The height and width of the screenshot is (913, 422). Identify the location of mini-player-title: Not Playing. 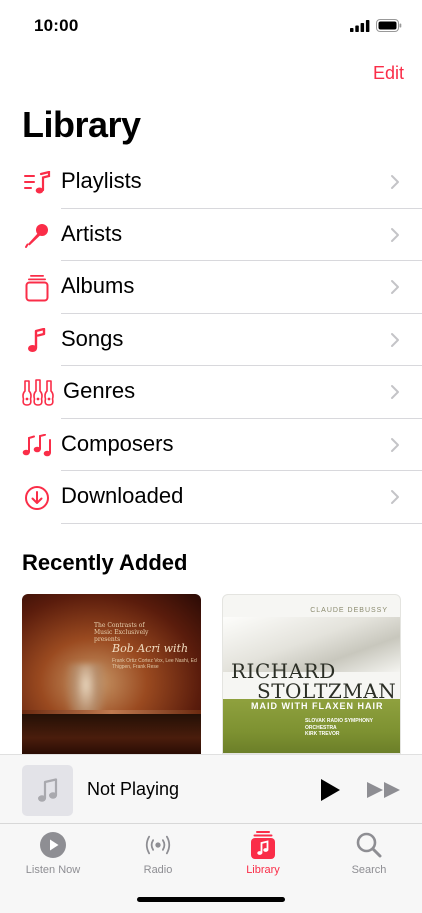
(133, 789).